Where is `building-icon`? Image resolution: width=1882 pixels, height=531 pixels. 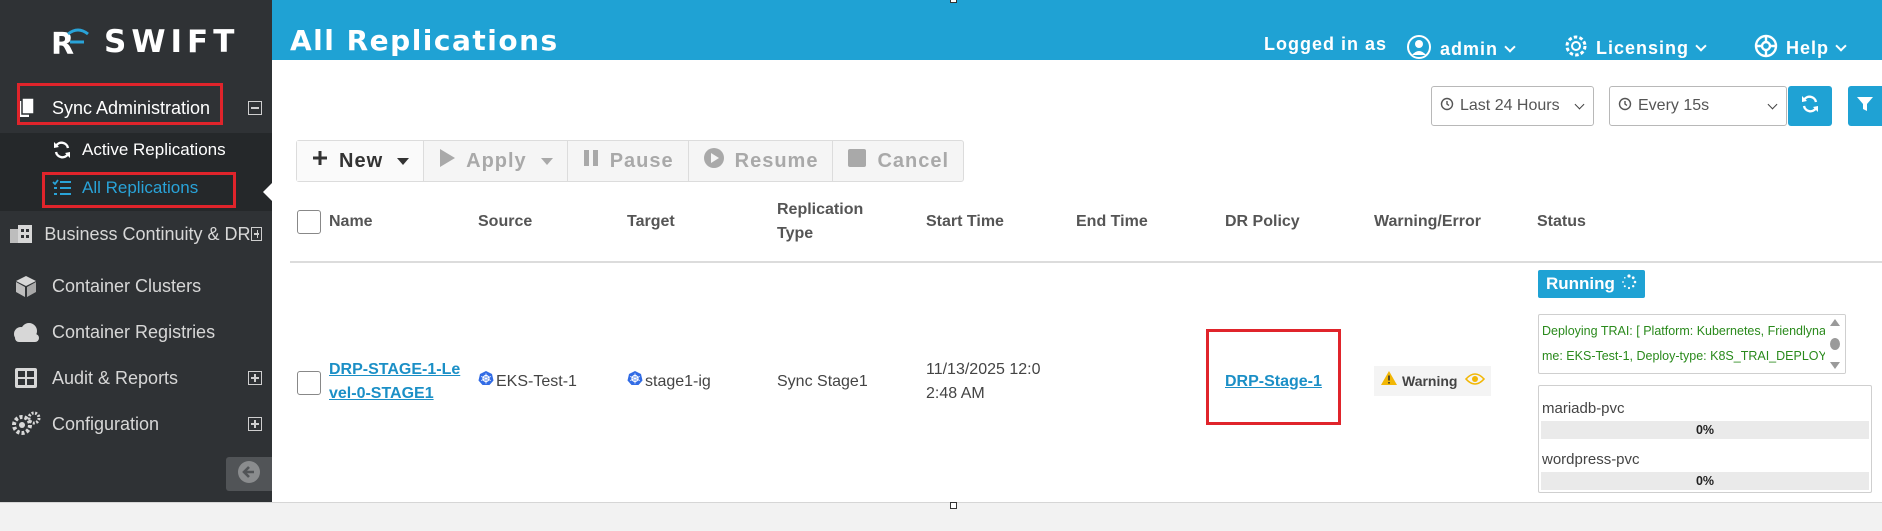
building-icon is located at coordinates (22, 234).